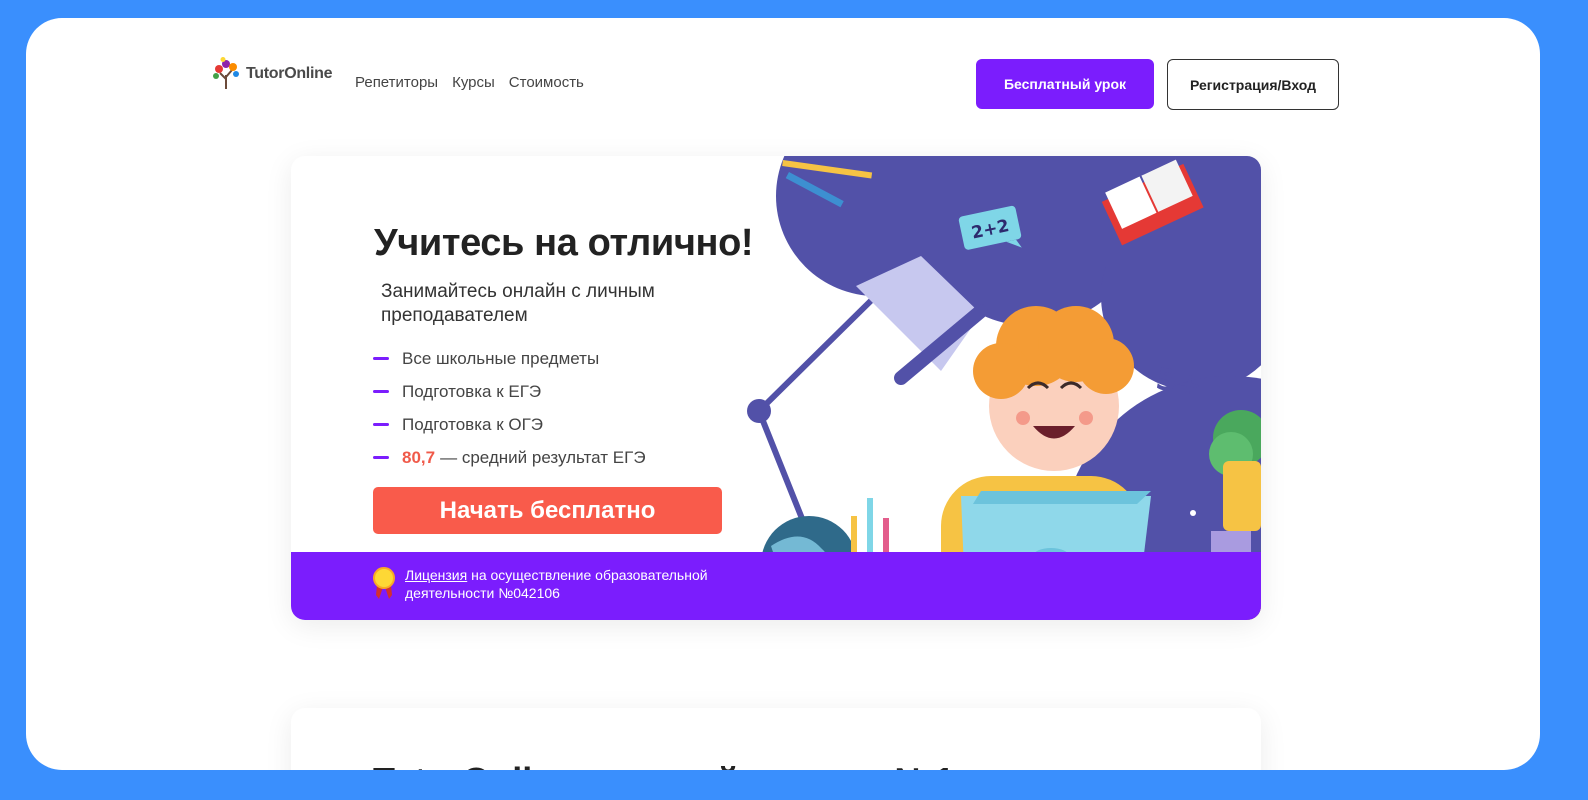  Describe the element at coordinates (436, 575) in the screenshot. I see `license-link: Лицензия` at that location.